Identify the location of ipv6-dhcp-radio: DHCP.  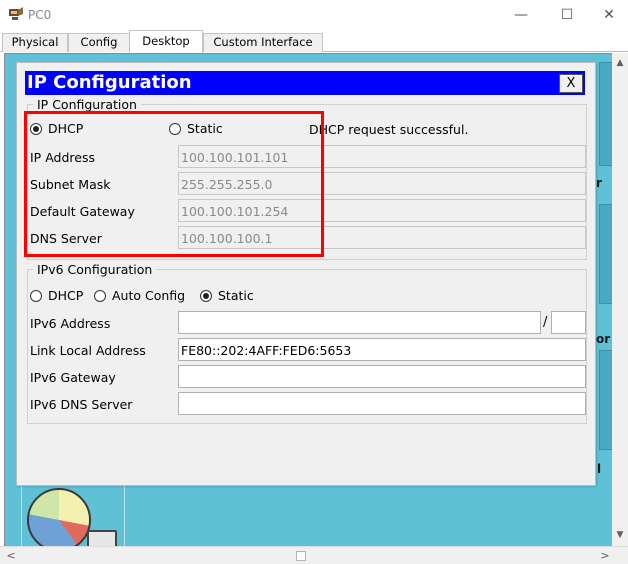
(56, 295).